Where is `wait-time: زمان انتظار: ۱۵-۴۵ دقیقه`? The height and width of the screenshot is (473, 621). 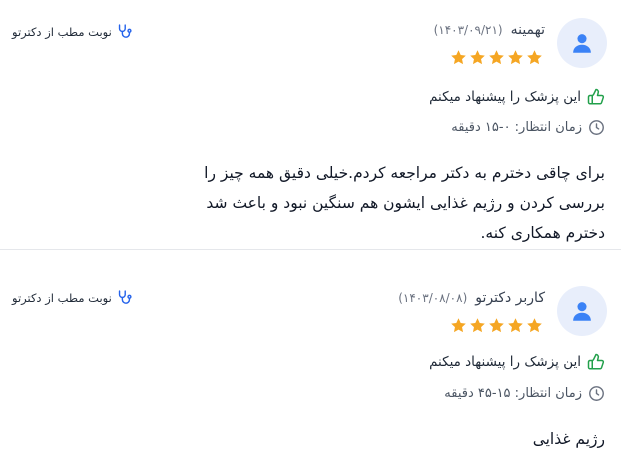 wait-time: زمان انتظار: ۱۵-۴۵ دقیقه is located at coordinates (524, 393).